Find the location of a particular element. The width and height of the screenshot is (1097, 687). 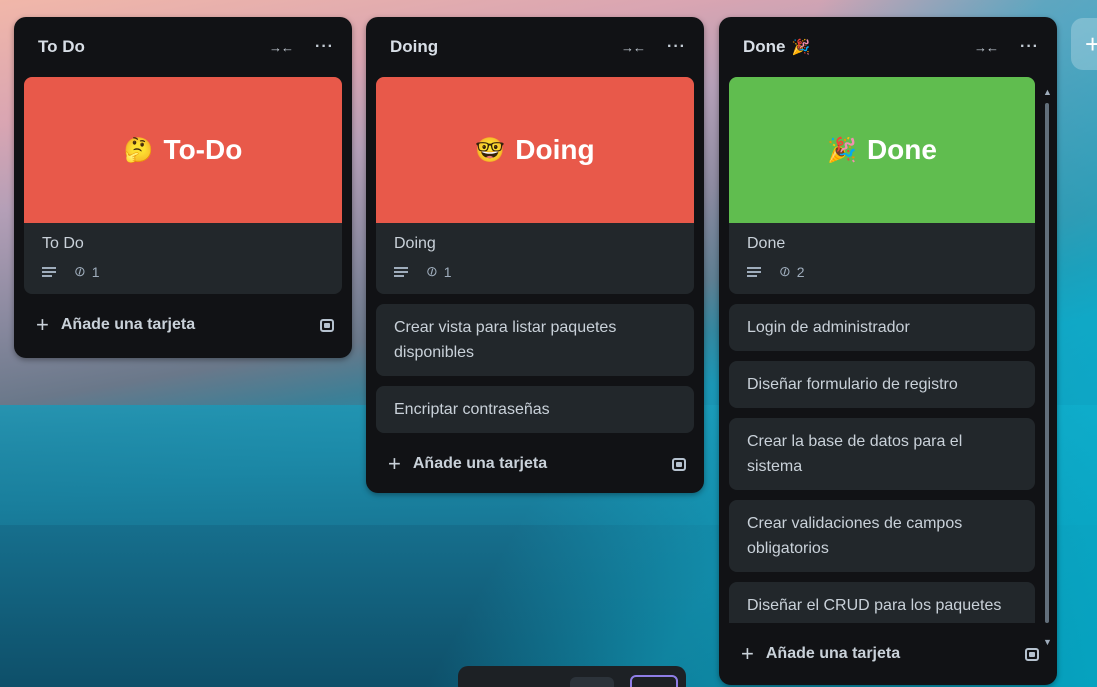

add-list-button: + is located at coordinates (1084, 44).